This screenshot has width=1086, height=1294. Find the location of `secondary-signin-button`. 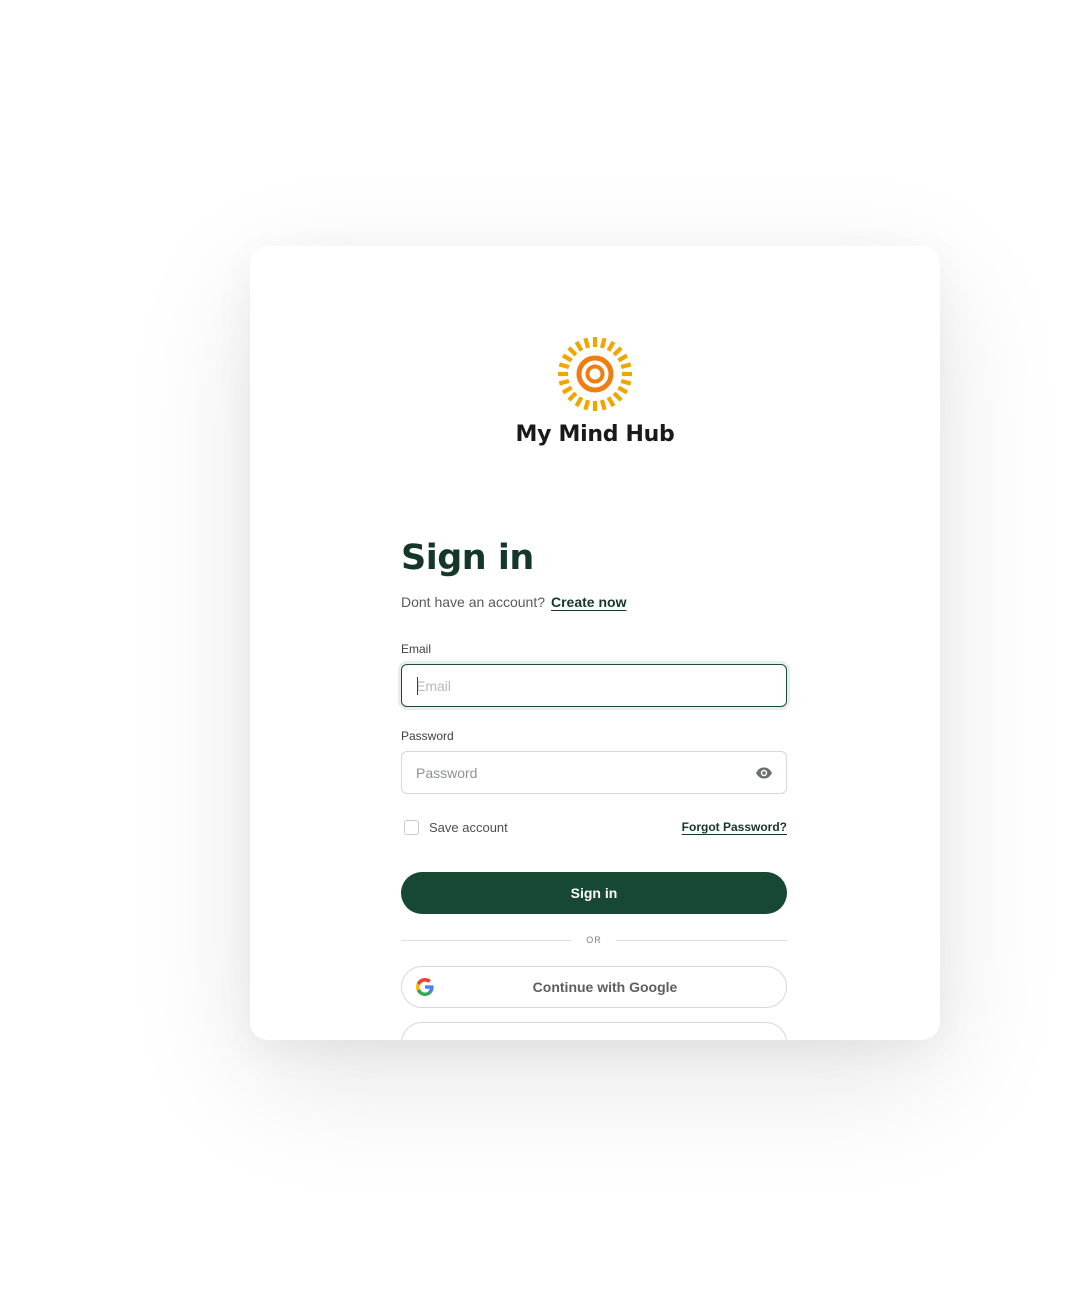

secondary-signin-button is located at coordinates (594, 1031).